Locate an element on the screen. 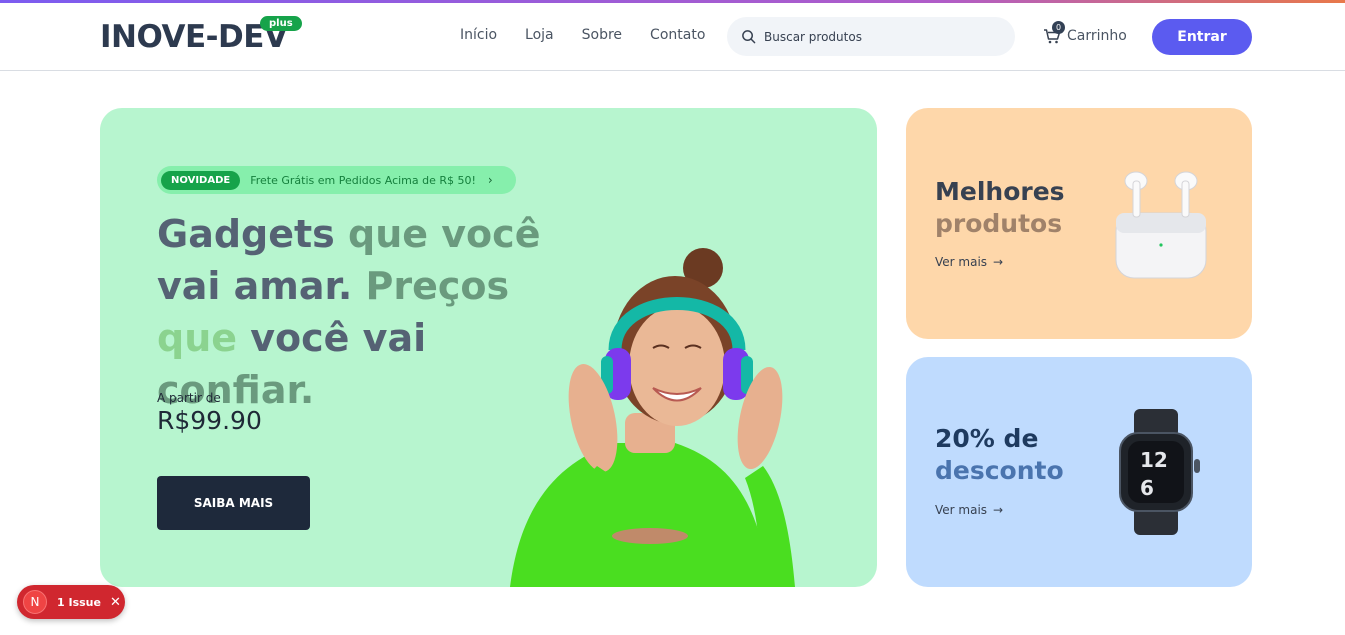 The height and width of the screenshot is (635, 1345). nav-link-loja: Loja is located at coordinates (539, 35).